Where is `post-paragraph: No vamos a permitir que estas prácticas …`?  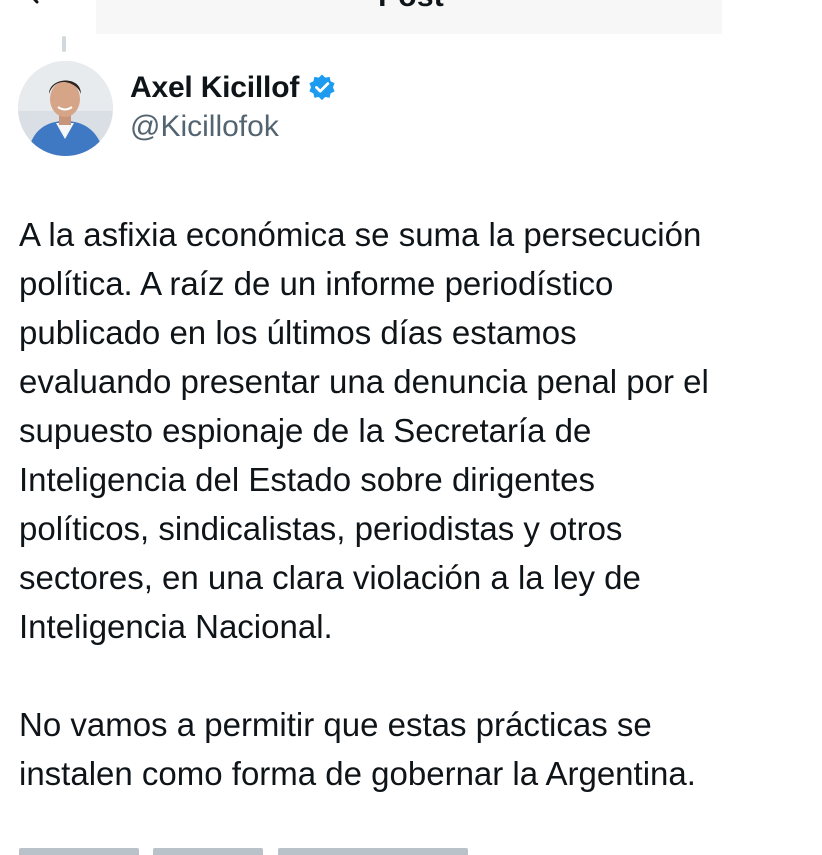
post-paragraph: No vamos a permitir que estas prácticas … is located at coordinates (357, 749).